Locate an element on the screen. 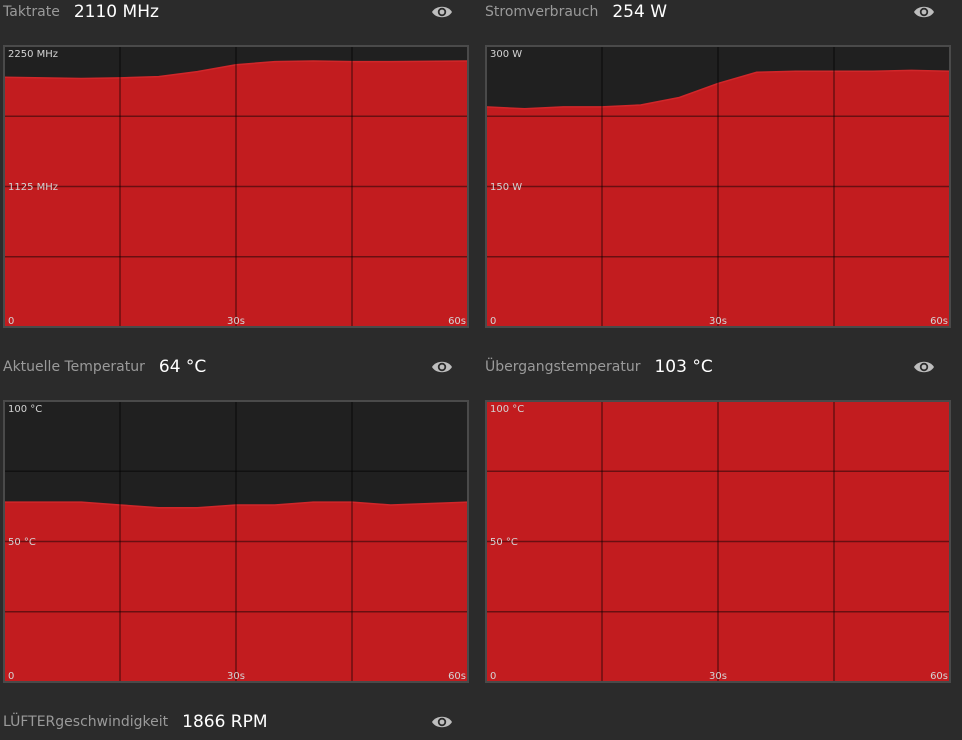  panel-header-temp: Aktuelle Temperatur 64 °C is located at coordinates (104, 367).